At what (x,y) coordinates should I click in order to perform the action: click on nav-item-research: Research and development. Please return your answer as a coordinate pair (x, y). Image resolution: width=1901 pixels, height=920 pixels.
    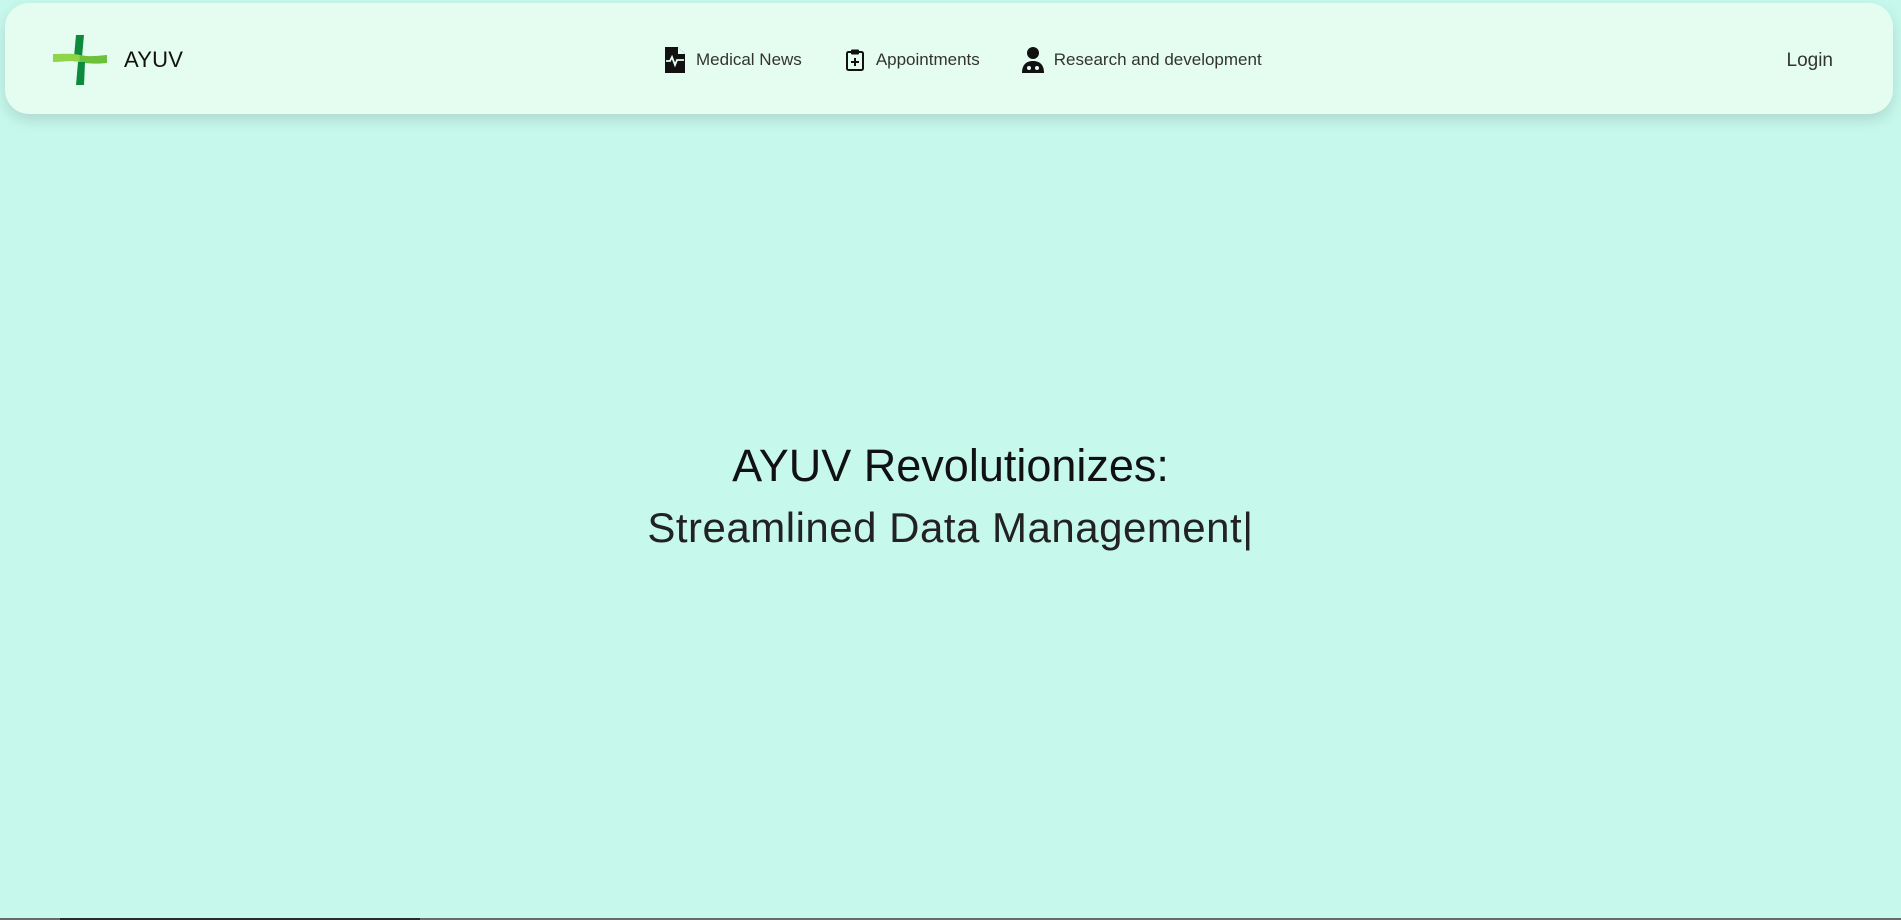
    Looking at the image, I should click on (1141, 60).